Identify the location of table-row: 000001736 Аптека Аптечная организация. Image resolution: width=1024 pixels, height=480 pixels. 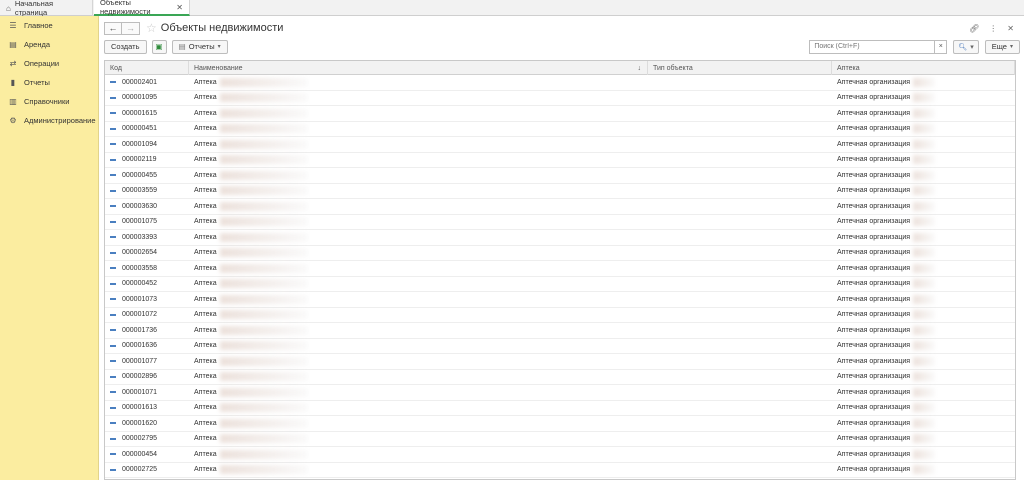
(560, 331).